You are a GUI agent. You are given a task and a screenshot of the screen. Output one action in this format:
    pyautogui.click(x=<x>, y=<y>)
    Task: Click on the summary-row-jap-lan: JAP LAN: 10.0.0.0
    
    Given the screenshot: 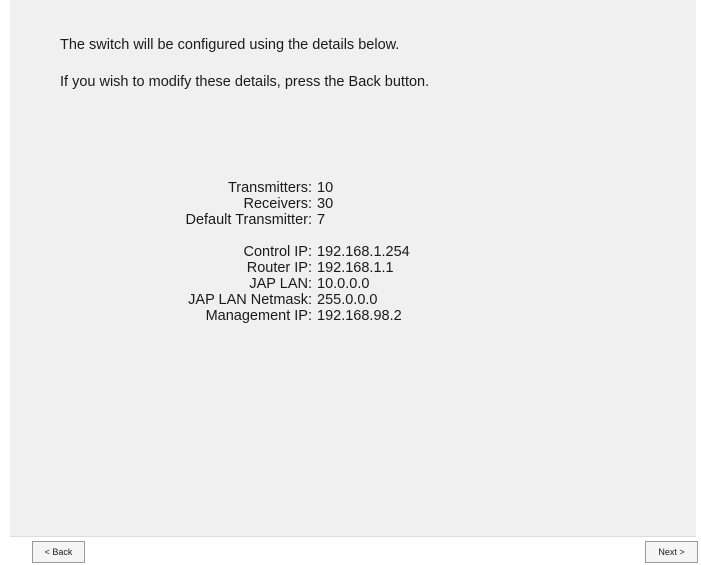 What is the action you would take?
    pyautogui.click(x=353, y=284)
    